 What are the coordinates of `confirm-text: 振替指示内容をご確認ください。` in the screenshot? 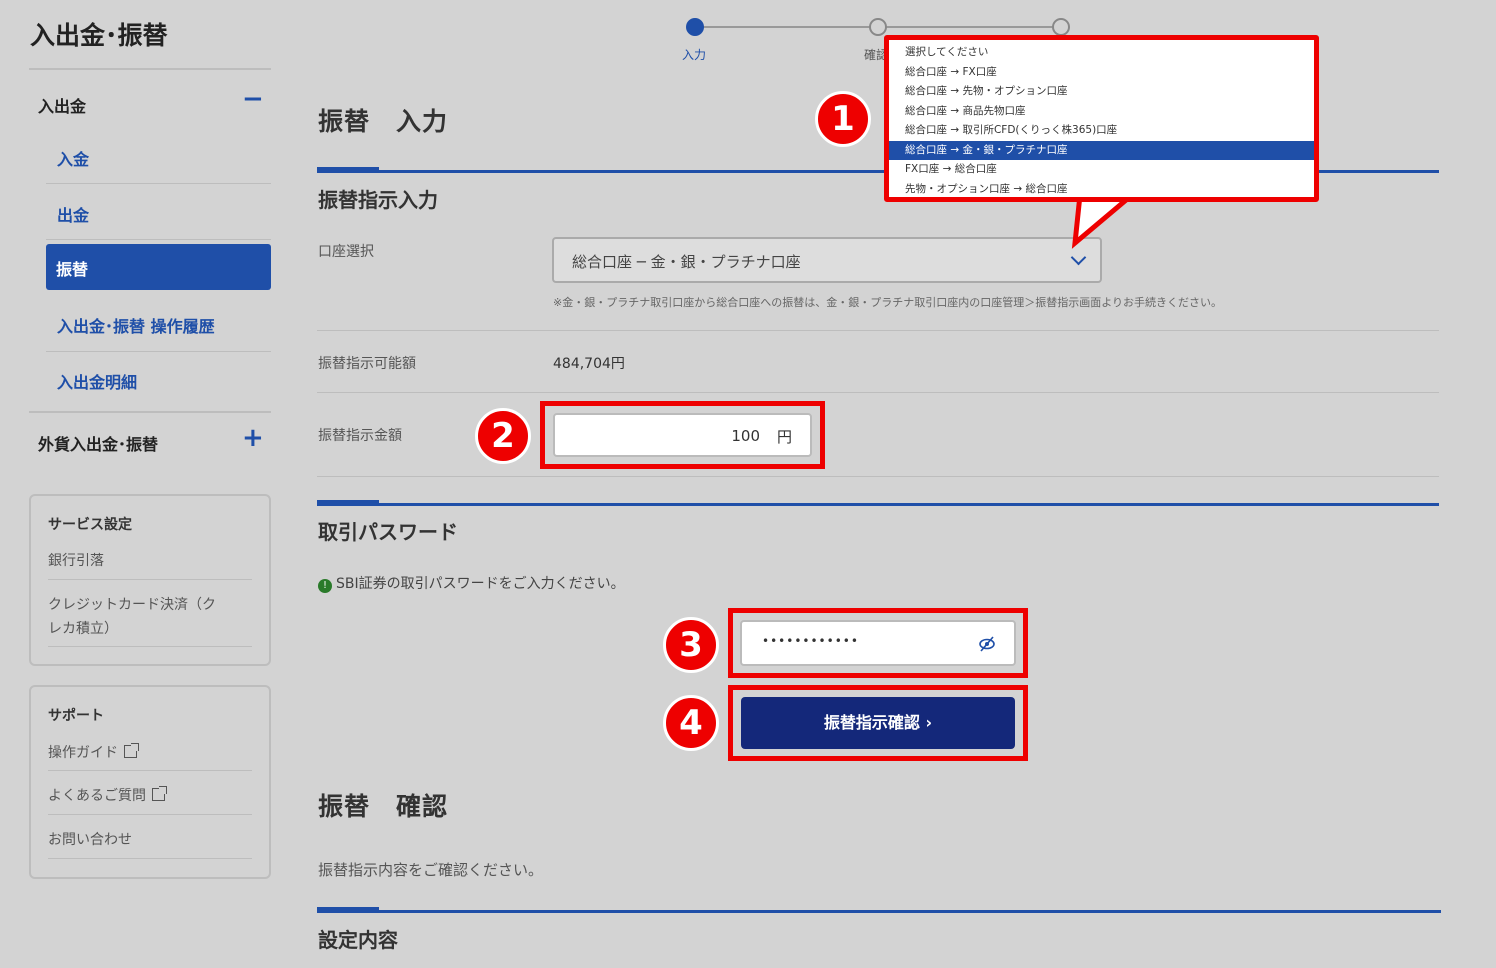 It's located at (431, 870).